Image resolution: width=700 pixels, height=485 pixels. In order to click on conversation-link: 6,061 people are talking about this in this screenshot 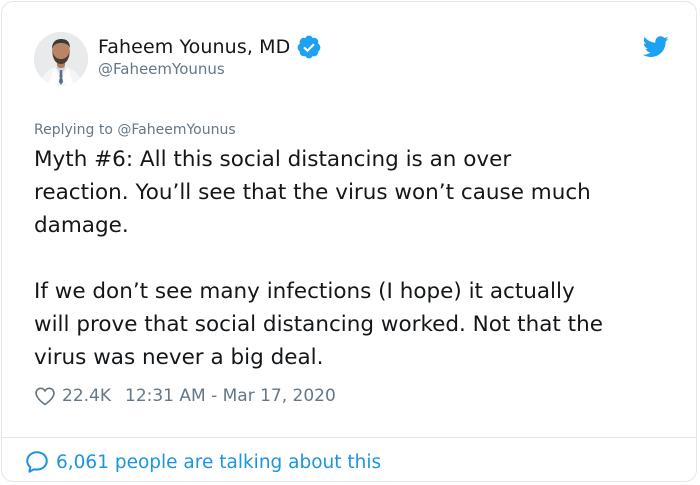, I will do `click(202, 462)`.